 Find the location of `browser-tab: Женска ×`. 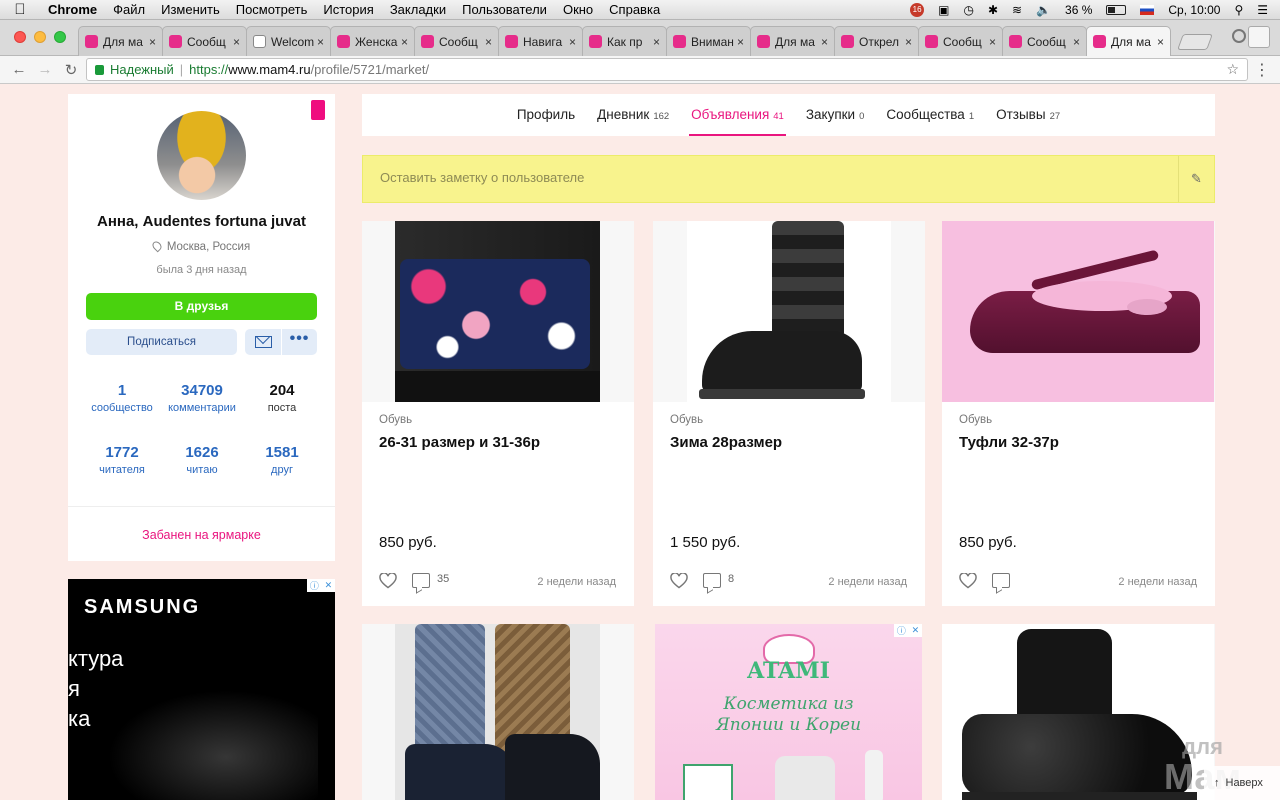

browser-tab: Женска × is located at coordinates (372, 41).